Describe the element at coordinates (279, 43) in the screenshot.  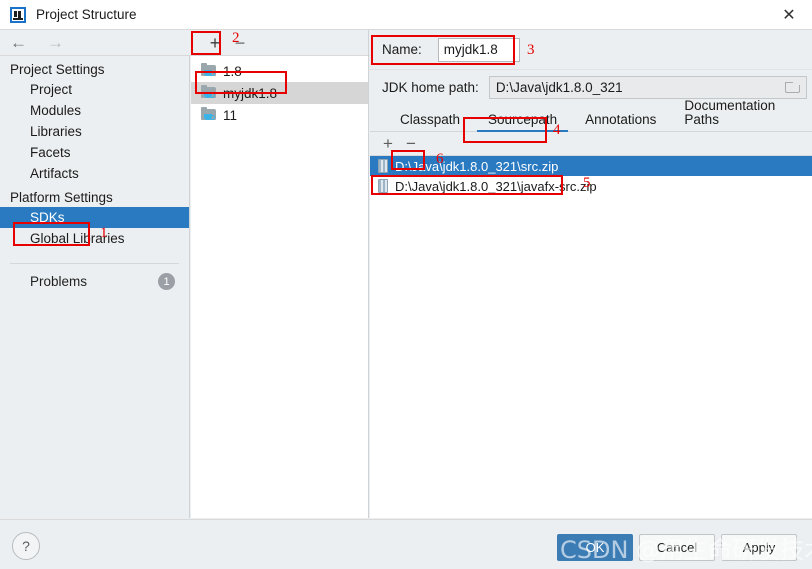
I see `sdk-list-toolbar: + −` at that location.